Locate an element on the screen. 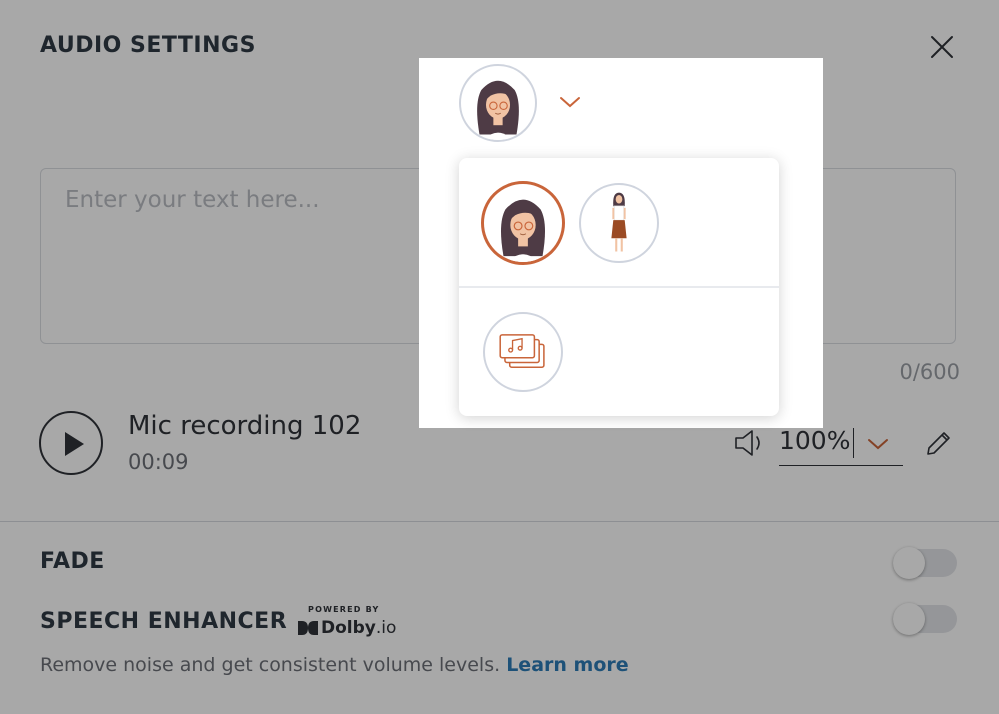  menu-separator is located at coordinates (619, 287).